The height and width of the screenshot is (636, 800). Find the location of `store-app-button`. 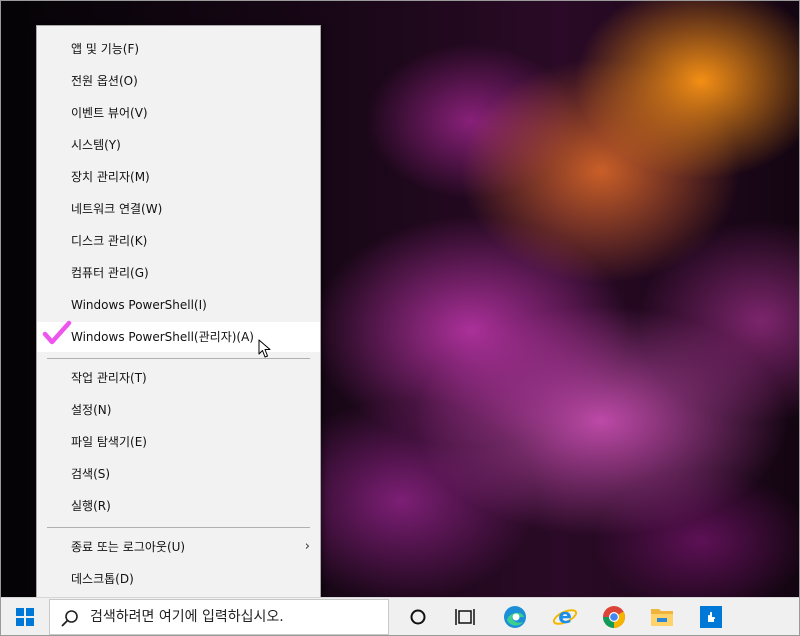

store-app-button is located at coordinates (711, 616).